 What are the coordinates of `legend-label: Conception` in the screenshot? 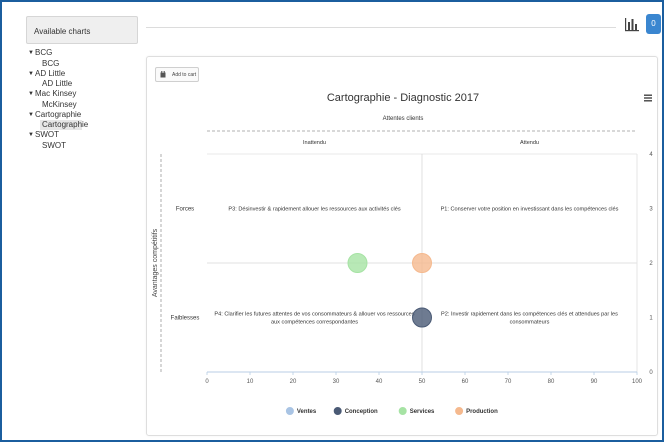 It's located at (361, 412).